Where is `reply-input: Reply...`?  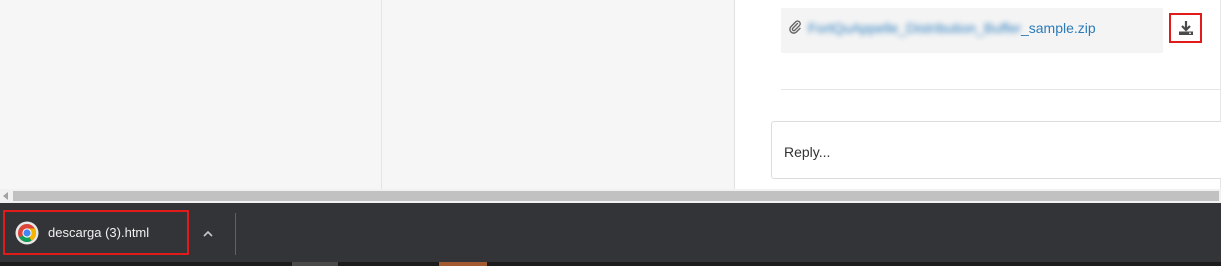
reply-input: Reply... is located at coordinates (996, 150).